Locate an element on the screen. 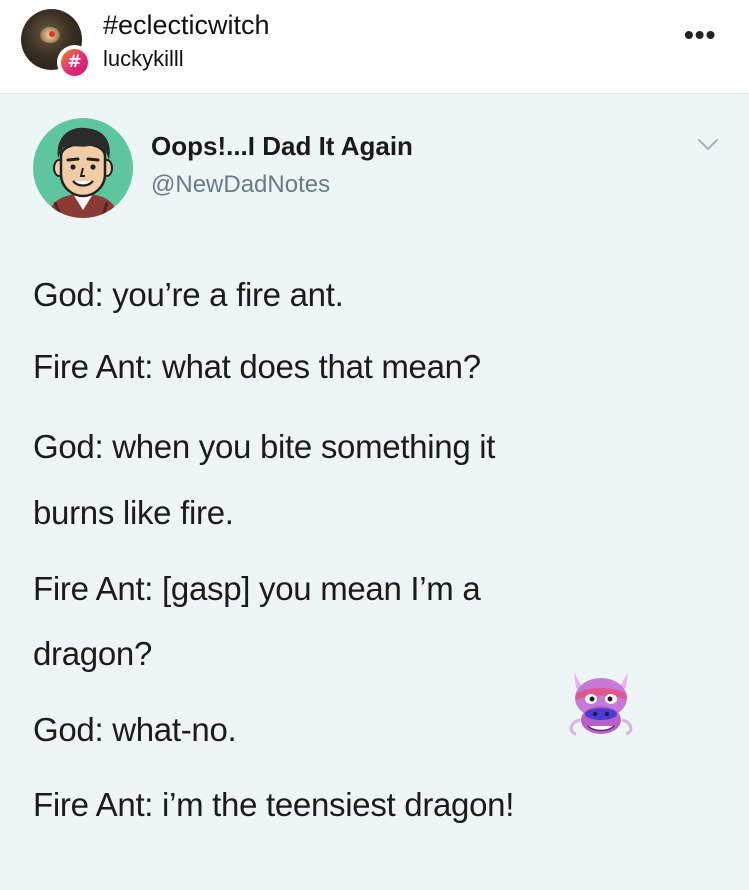 The width and height of the screenshot is (749, 890). tweet-text-line: God: when you bite something it is located at coordinates (264, 446).